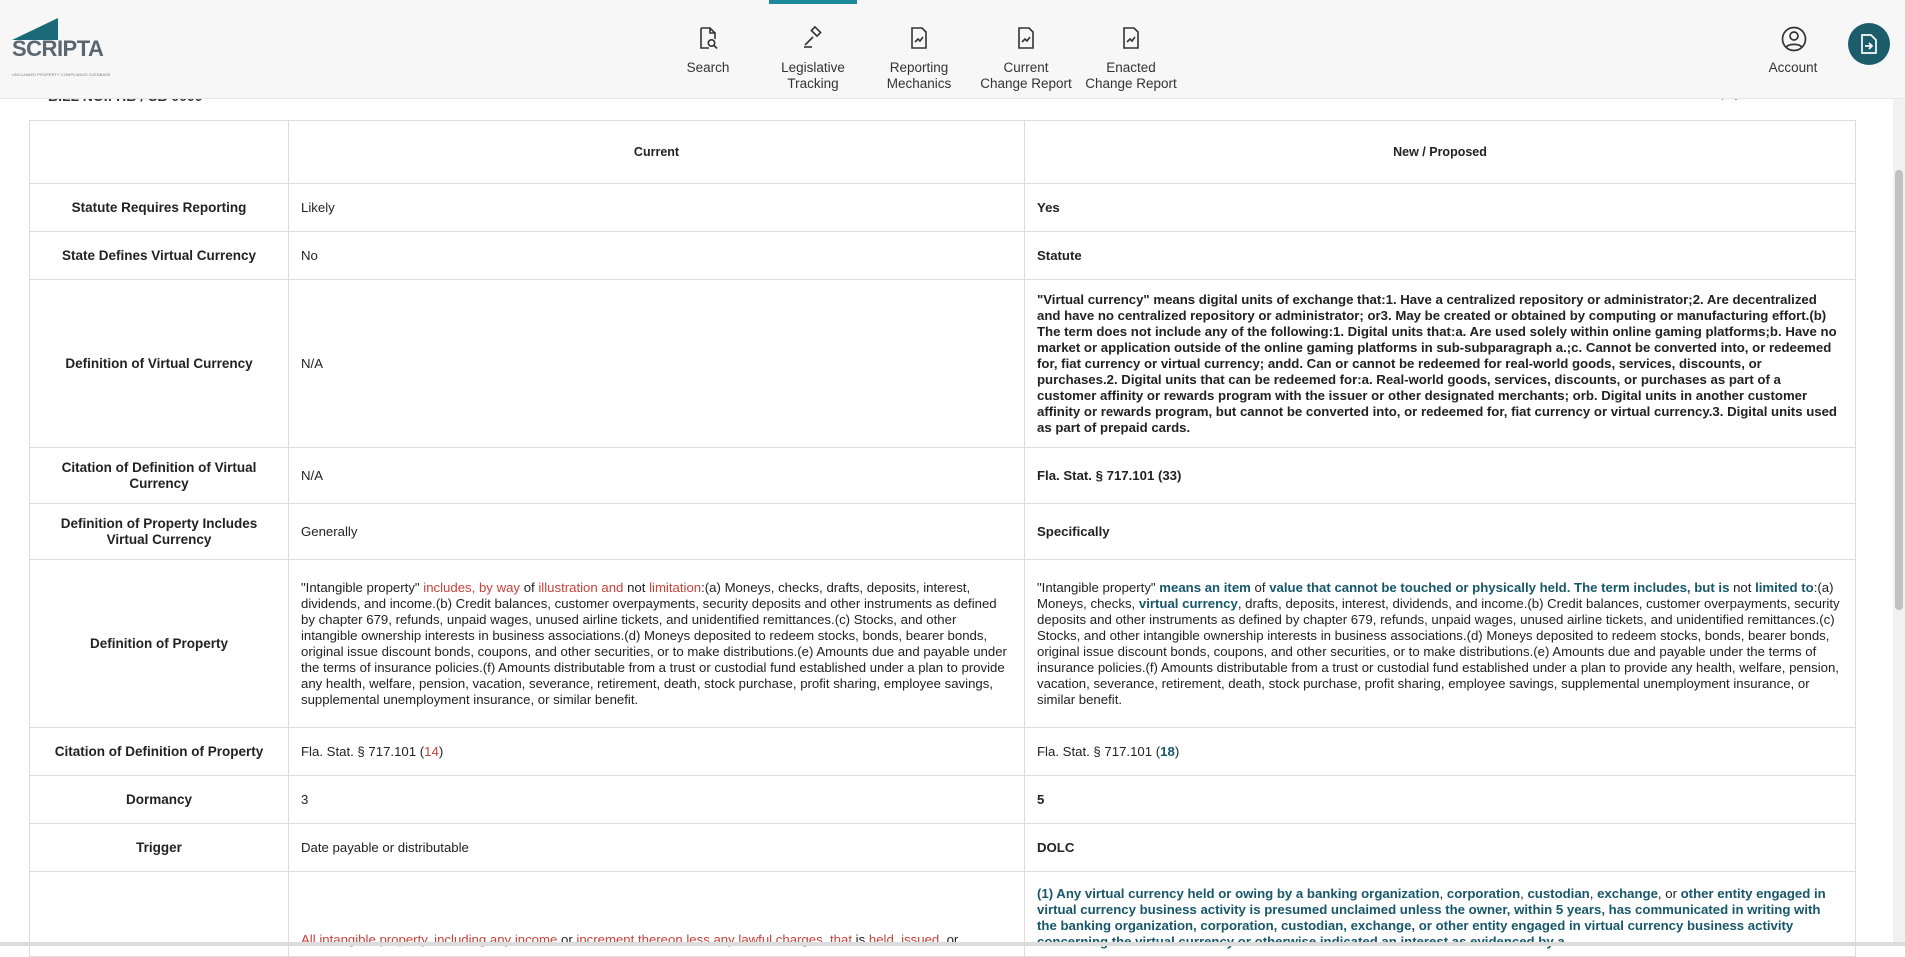 Image resolution: width=1905 pixels, height=957 pixels. Describe the element at coordinates (61, 75) in the screenshot. I see `brand-tagline: UNCLAIMED PROPERTY COMPLIANCE DATABASE` at that location.